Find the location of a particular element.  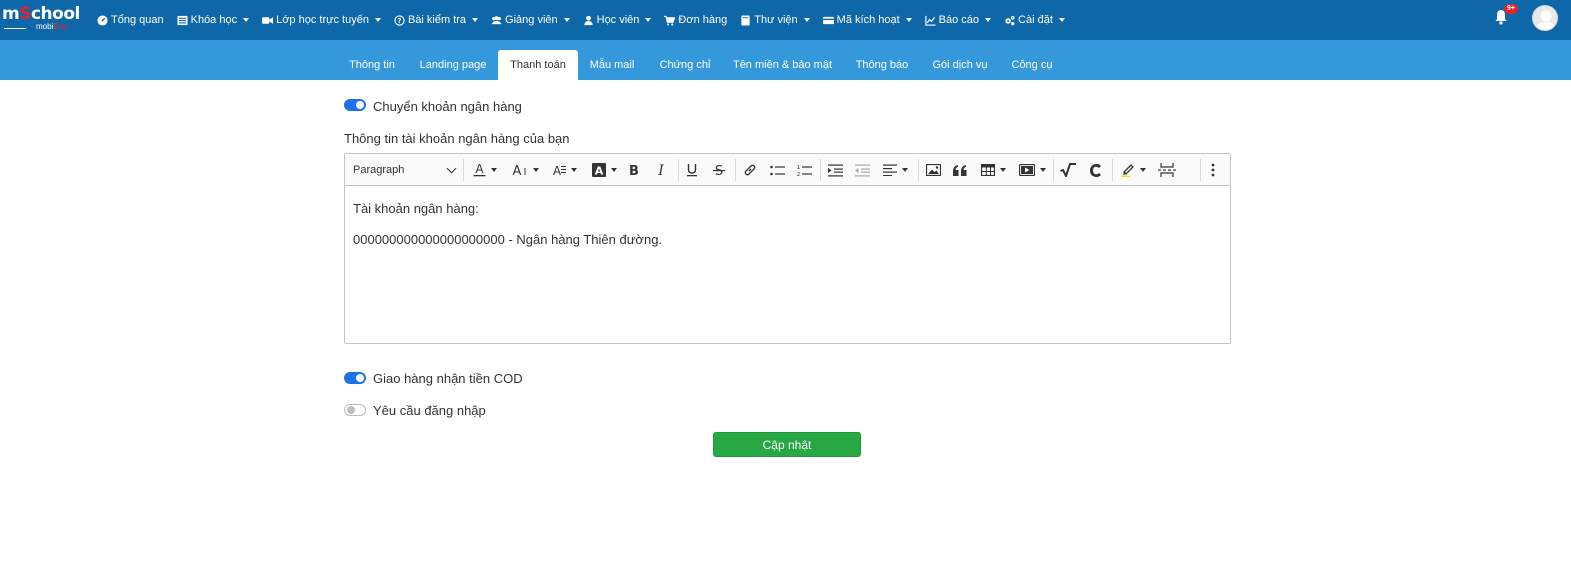

font-size-button: AI is located at coordinates (525, 170).